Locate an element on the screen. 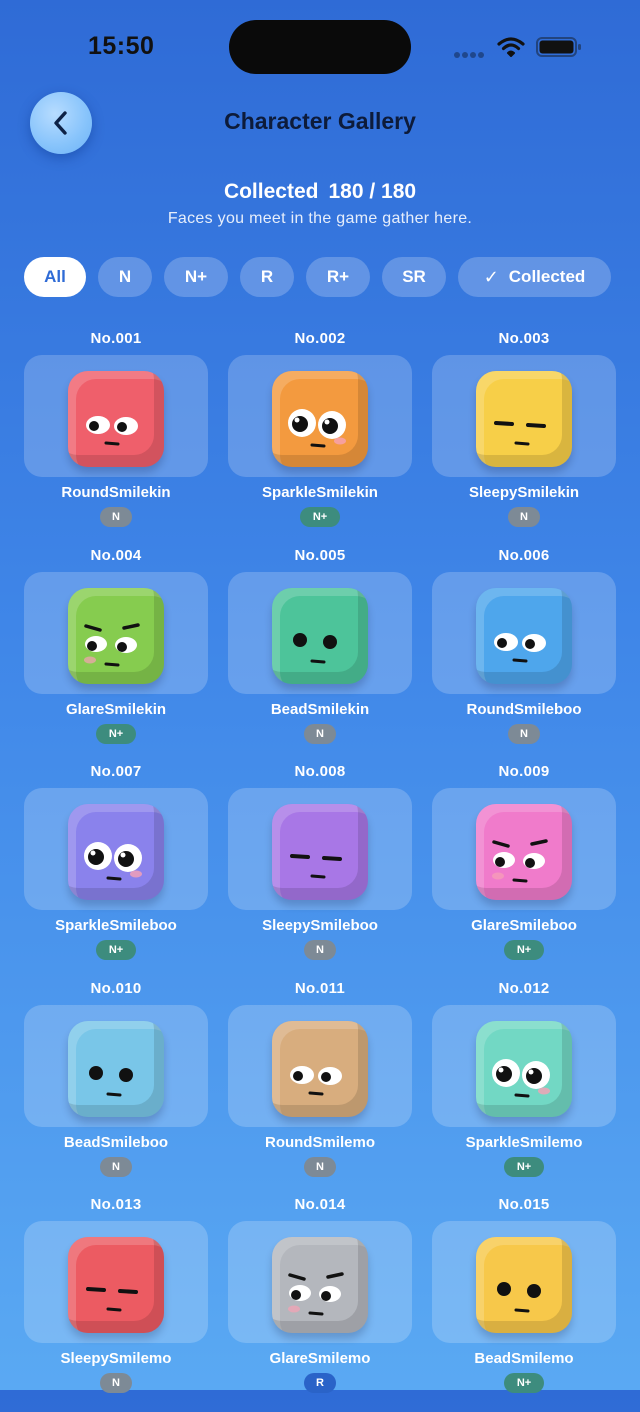 This screenshot has height=1412, width=640. cellular-signal-icon is located at coordinates (471, 51).